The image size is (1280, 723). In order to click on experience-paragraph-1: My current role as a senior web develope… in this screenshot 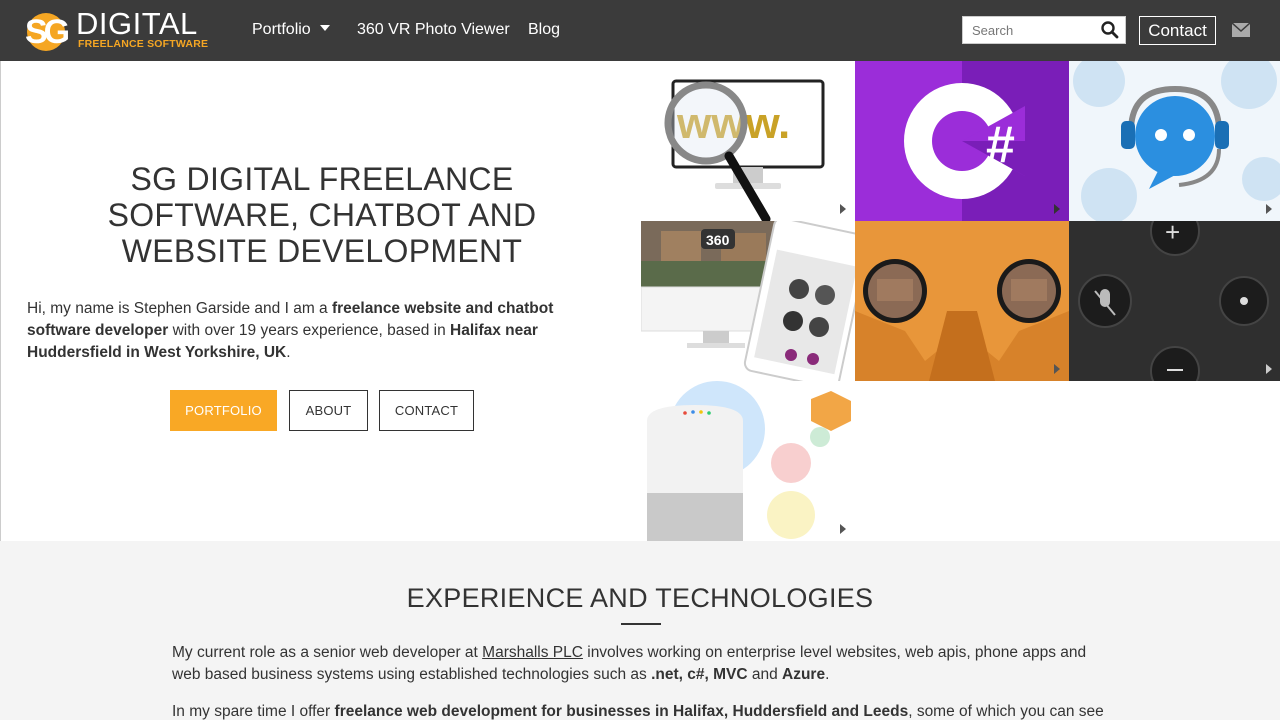, I will do `click(642, 664)`.